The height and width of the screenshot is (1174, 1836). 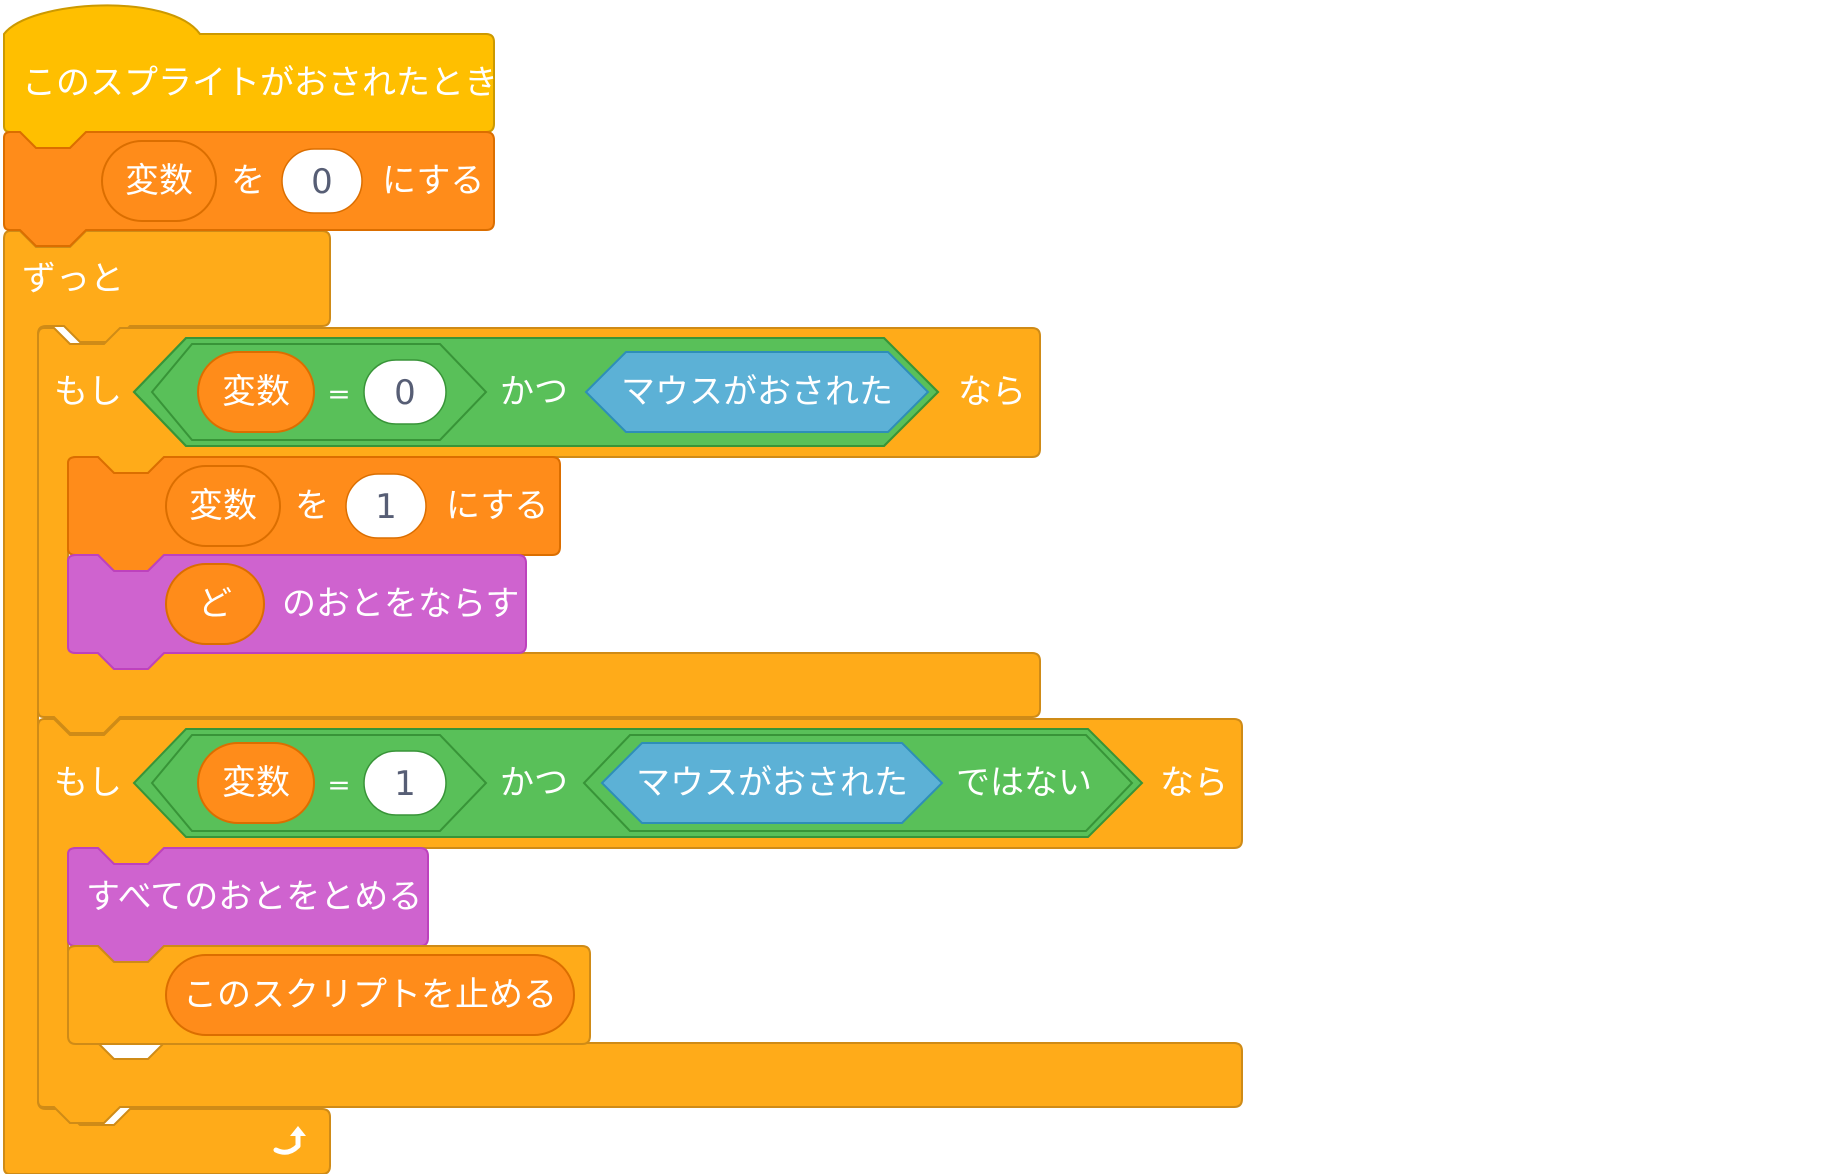 What do you see at coordinates (248, 181) in the screenshot?
I see `set-initial-wo-label: を` at bounding box center [248, 181].